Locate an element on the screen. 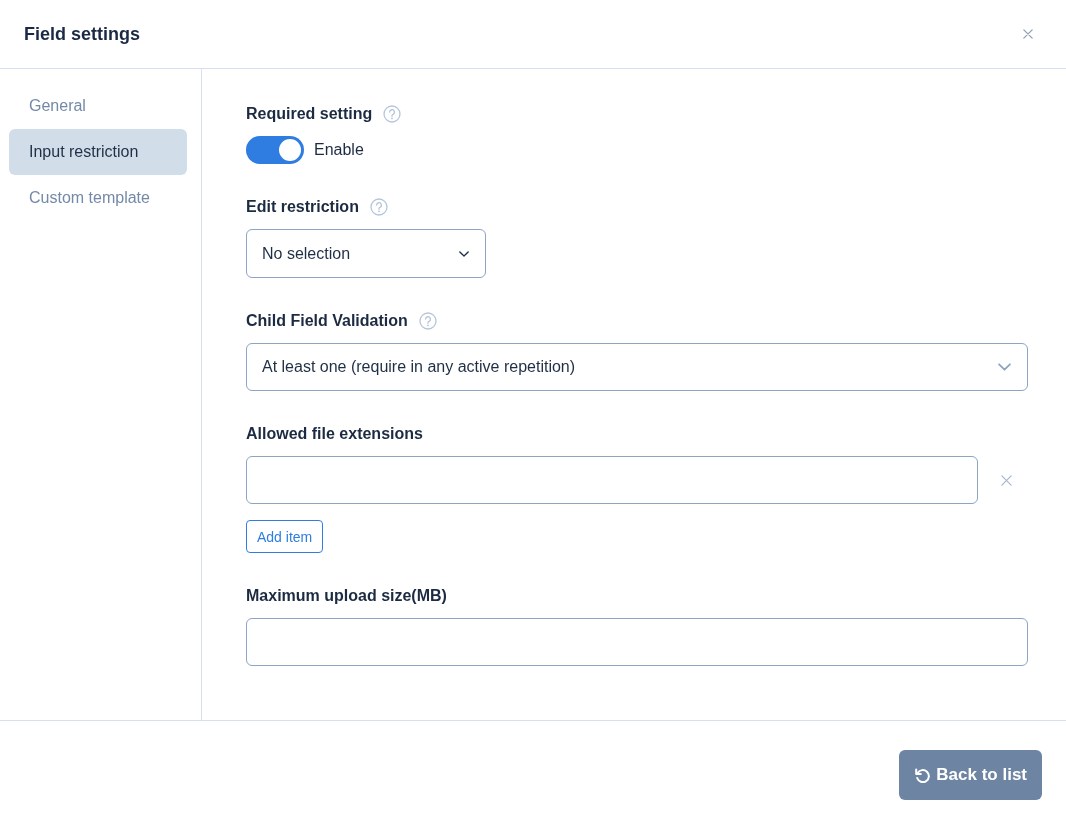  undo-icon is located at coordinates (922, 775).